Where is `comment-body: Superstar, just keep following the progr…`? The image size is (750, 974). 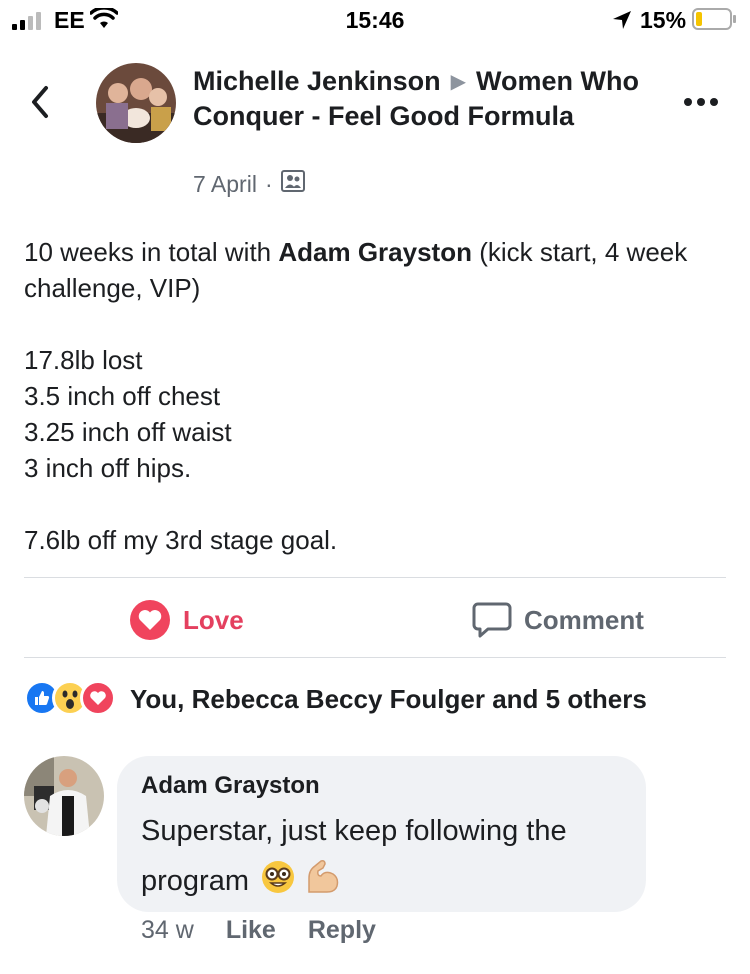
comment-body: Superstar, just keep following the progr… is located at coordinates (354, 856).